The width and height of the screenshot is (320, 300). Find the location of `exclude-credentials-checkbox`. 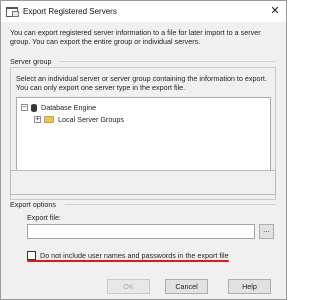

exclude-credentials-checkbox is located at coordinates (31, 255).